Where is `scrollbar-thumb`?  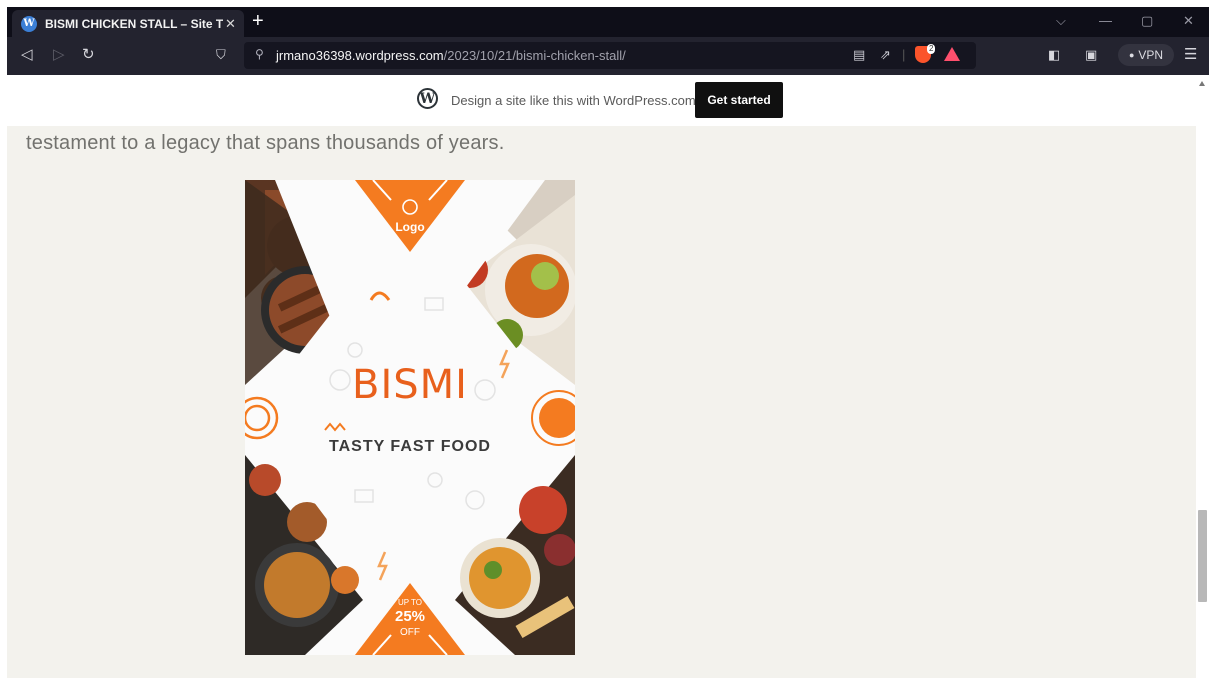 scrollbar-thumb is located at coordinates (1202, 556).